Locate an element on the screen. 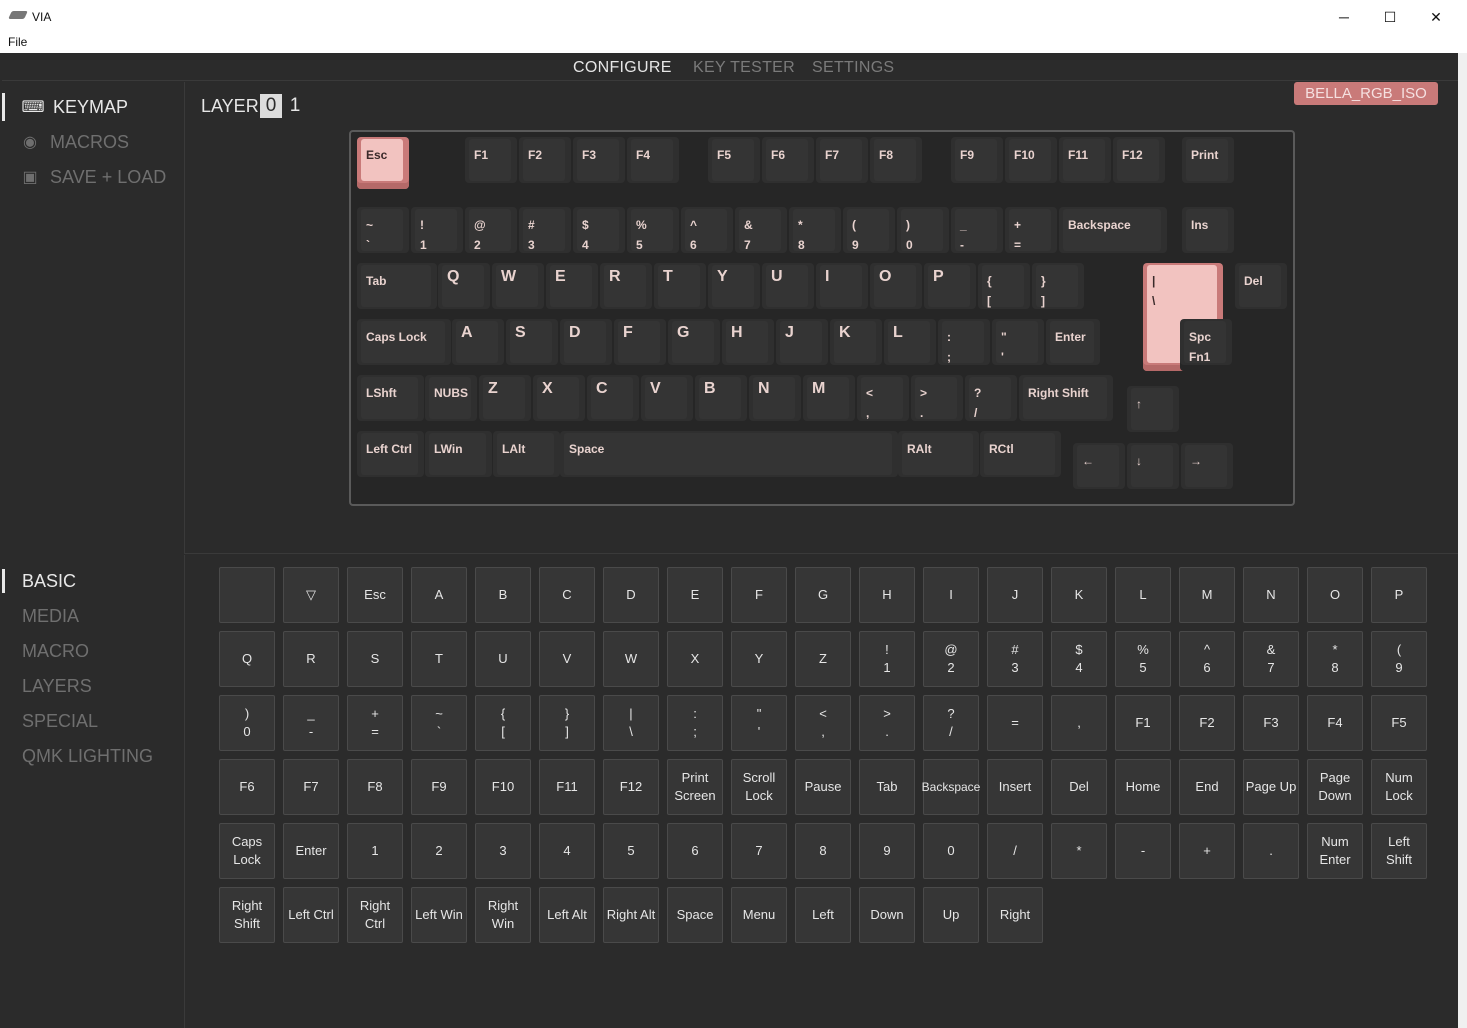  keycode-button: * is located at coordinates (1079, 851).